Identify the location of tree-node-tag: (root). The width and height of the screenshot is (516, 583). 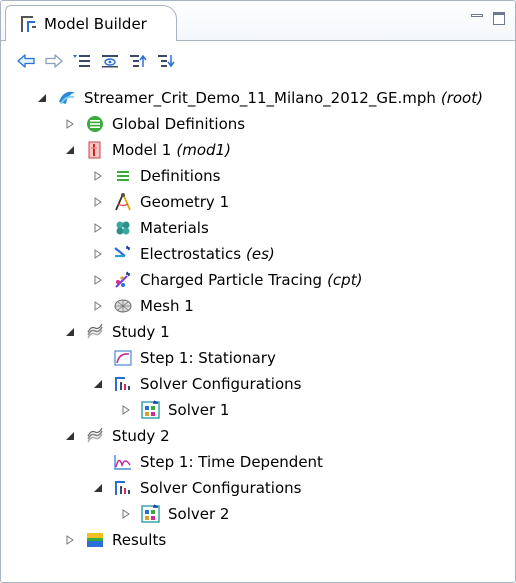
(461, 98).